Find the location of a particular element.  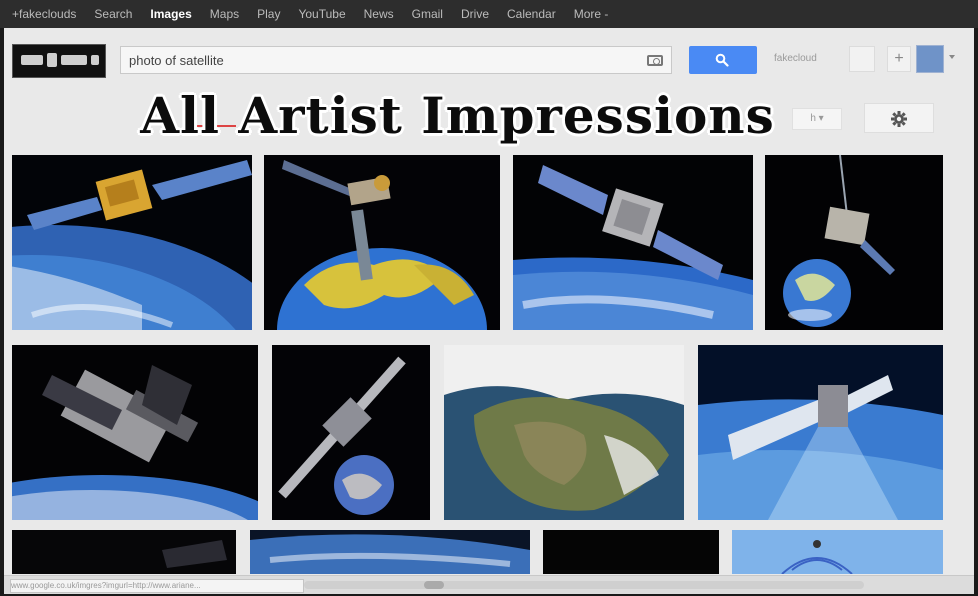

search-button is located at coordinates (723, 60).